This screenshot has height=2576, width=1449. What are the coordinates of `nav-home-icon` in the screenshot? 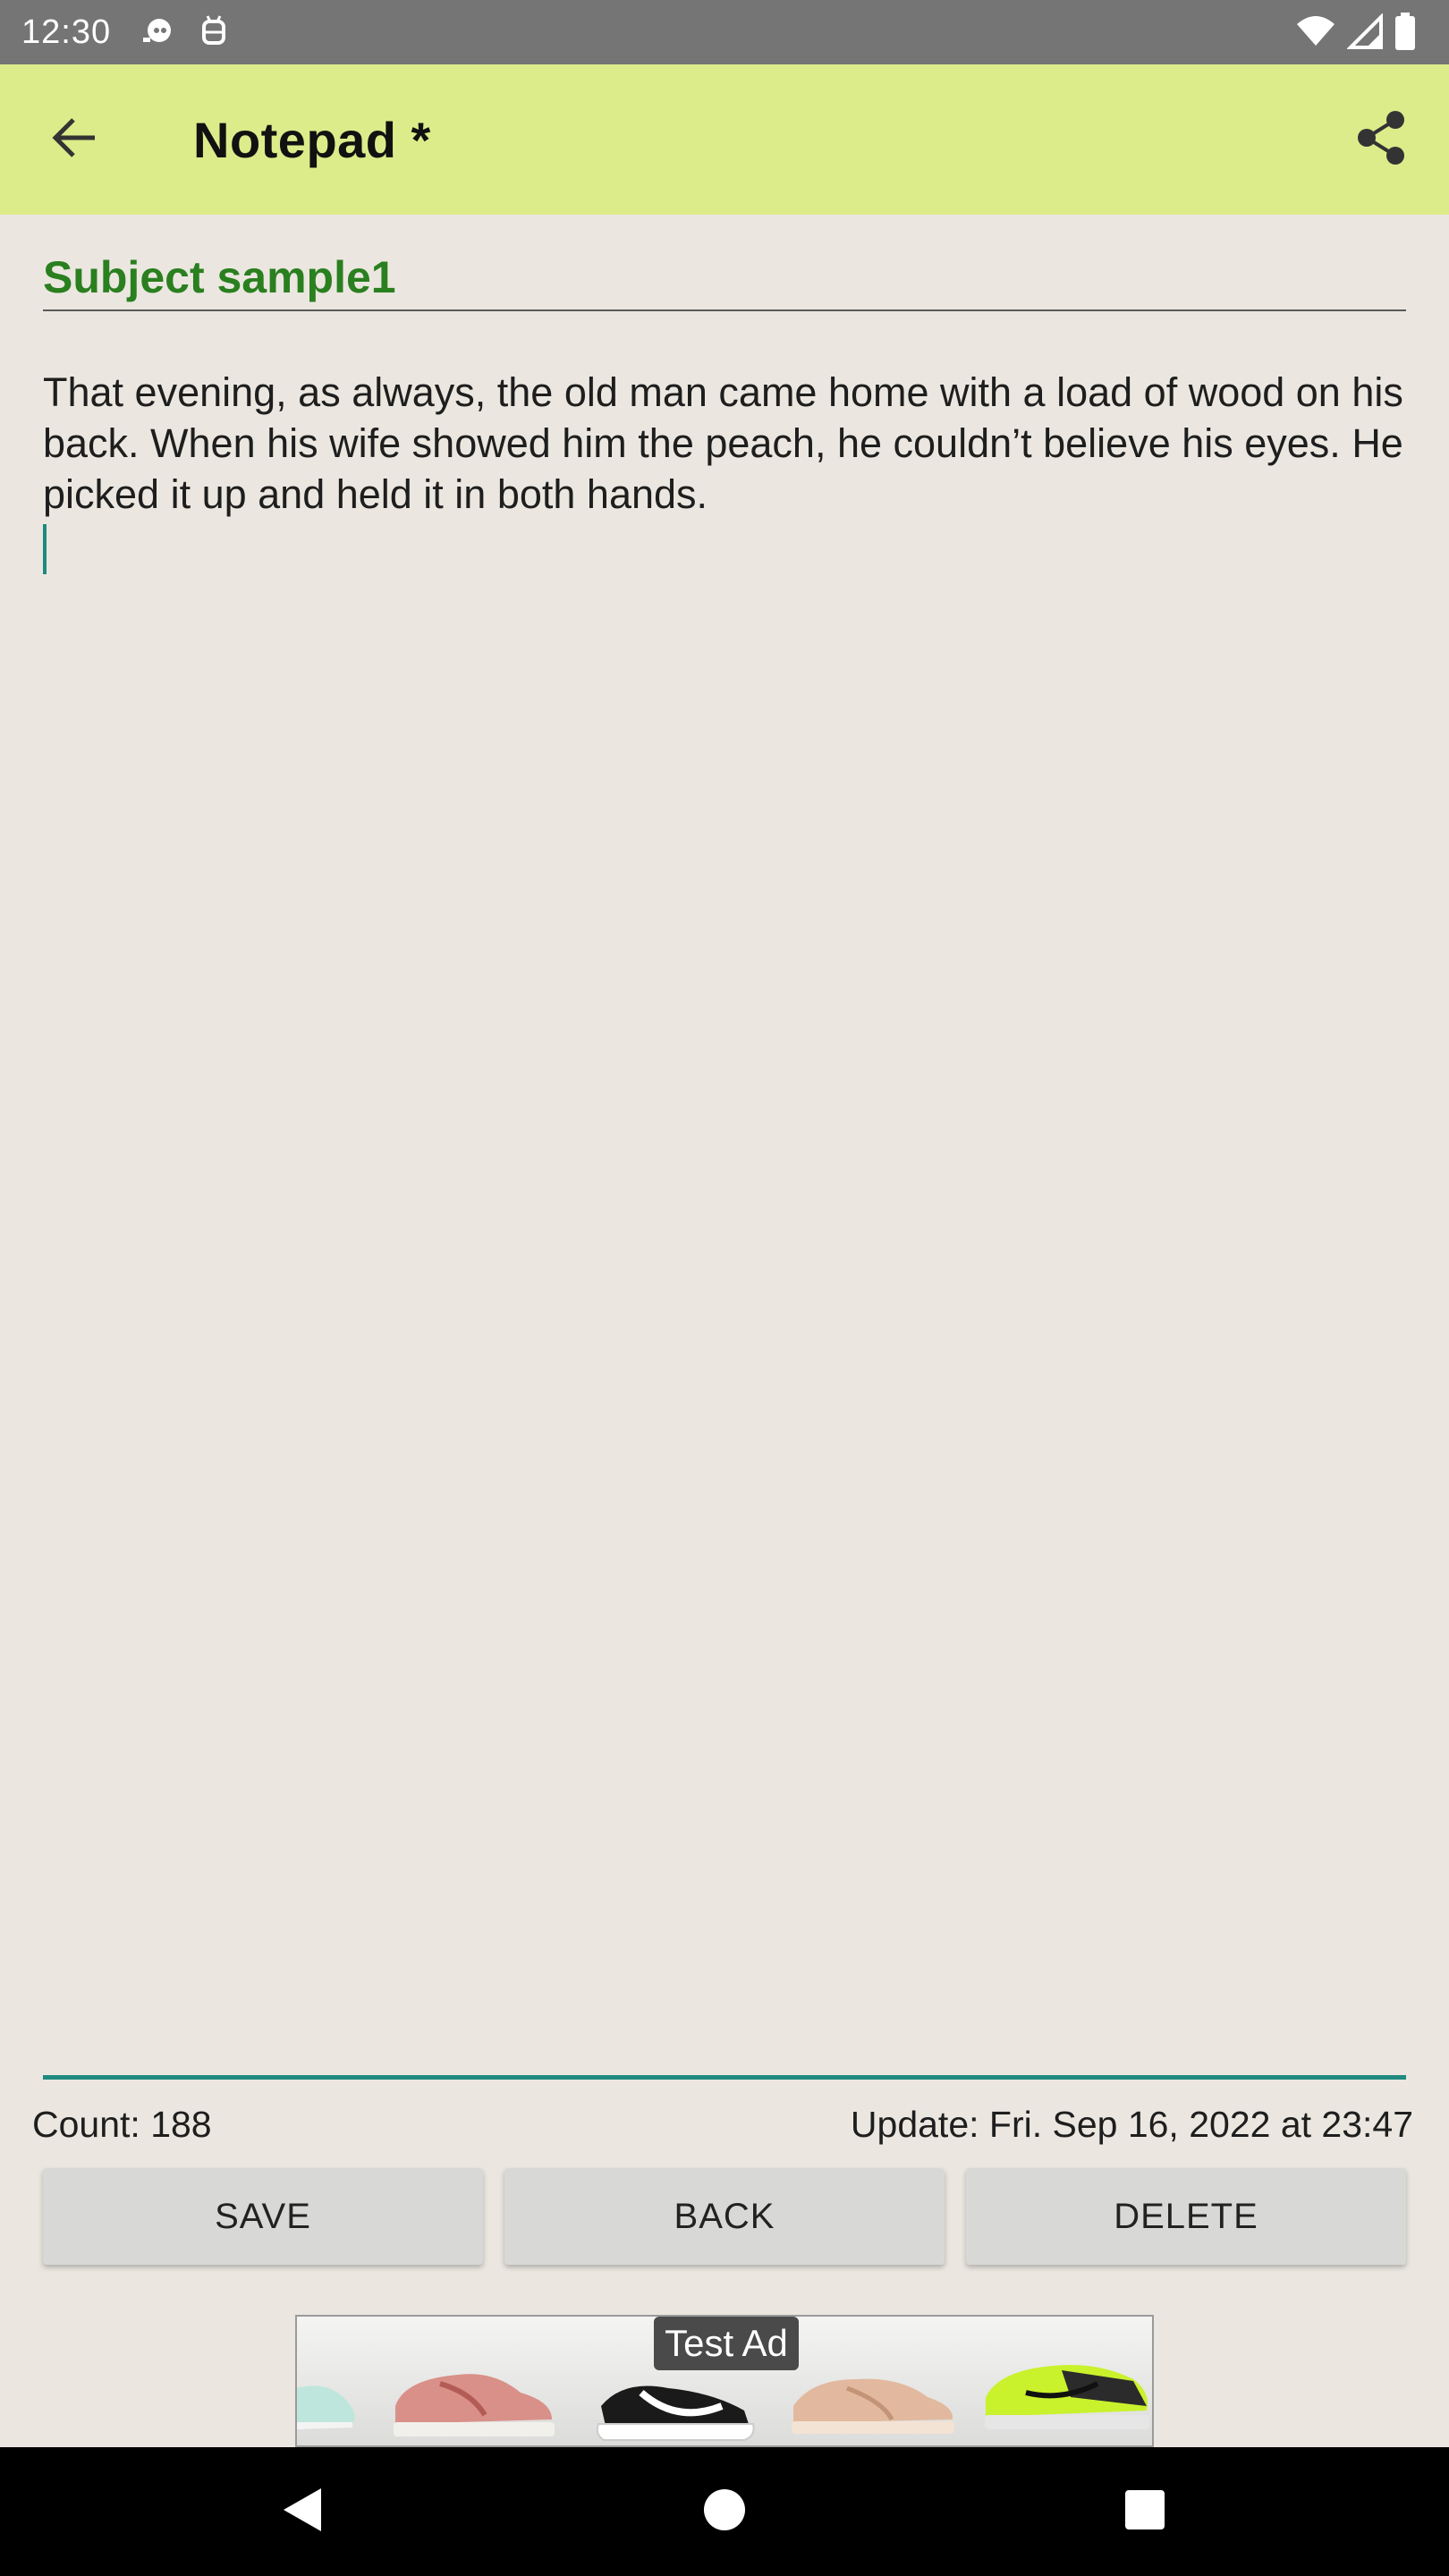 It's located at (724, 2512).